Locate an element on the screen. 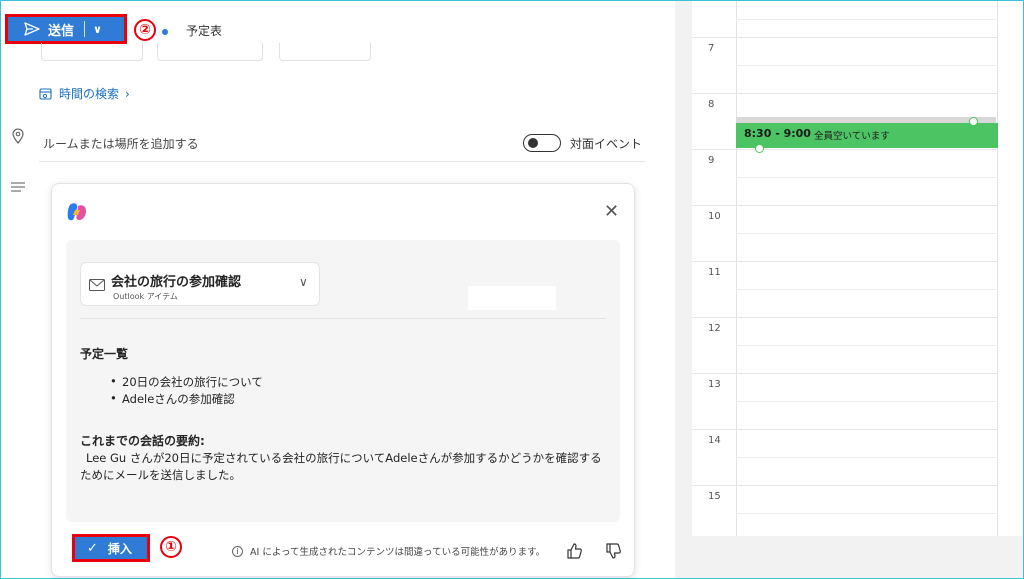 The image size is (1024, 579). reference-title: 会社の旅行の参加確認 is located at coordinates (176, 282).